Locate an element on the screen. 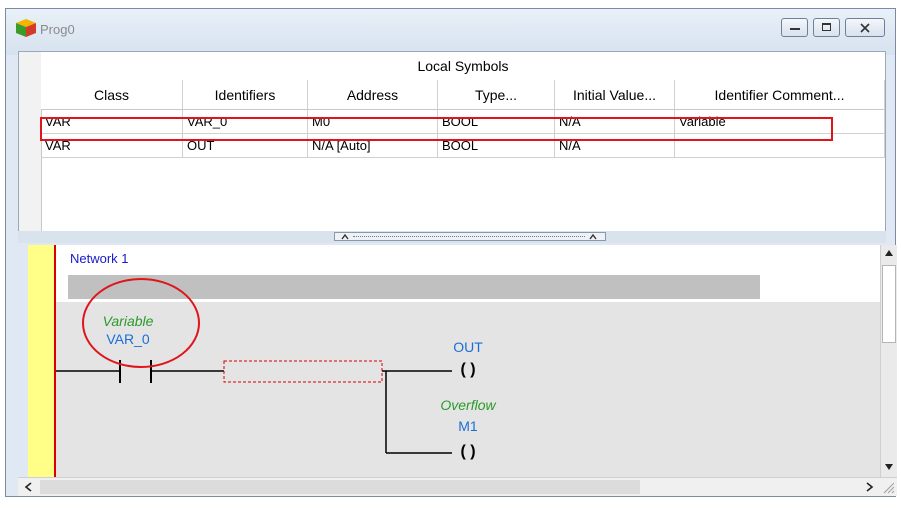 The image size is (901, 509). scroll-right-arrow-icon is located at coordinates (870, 487).